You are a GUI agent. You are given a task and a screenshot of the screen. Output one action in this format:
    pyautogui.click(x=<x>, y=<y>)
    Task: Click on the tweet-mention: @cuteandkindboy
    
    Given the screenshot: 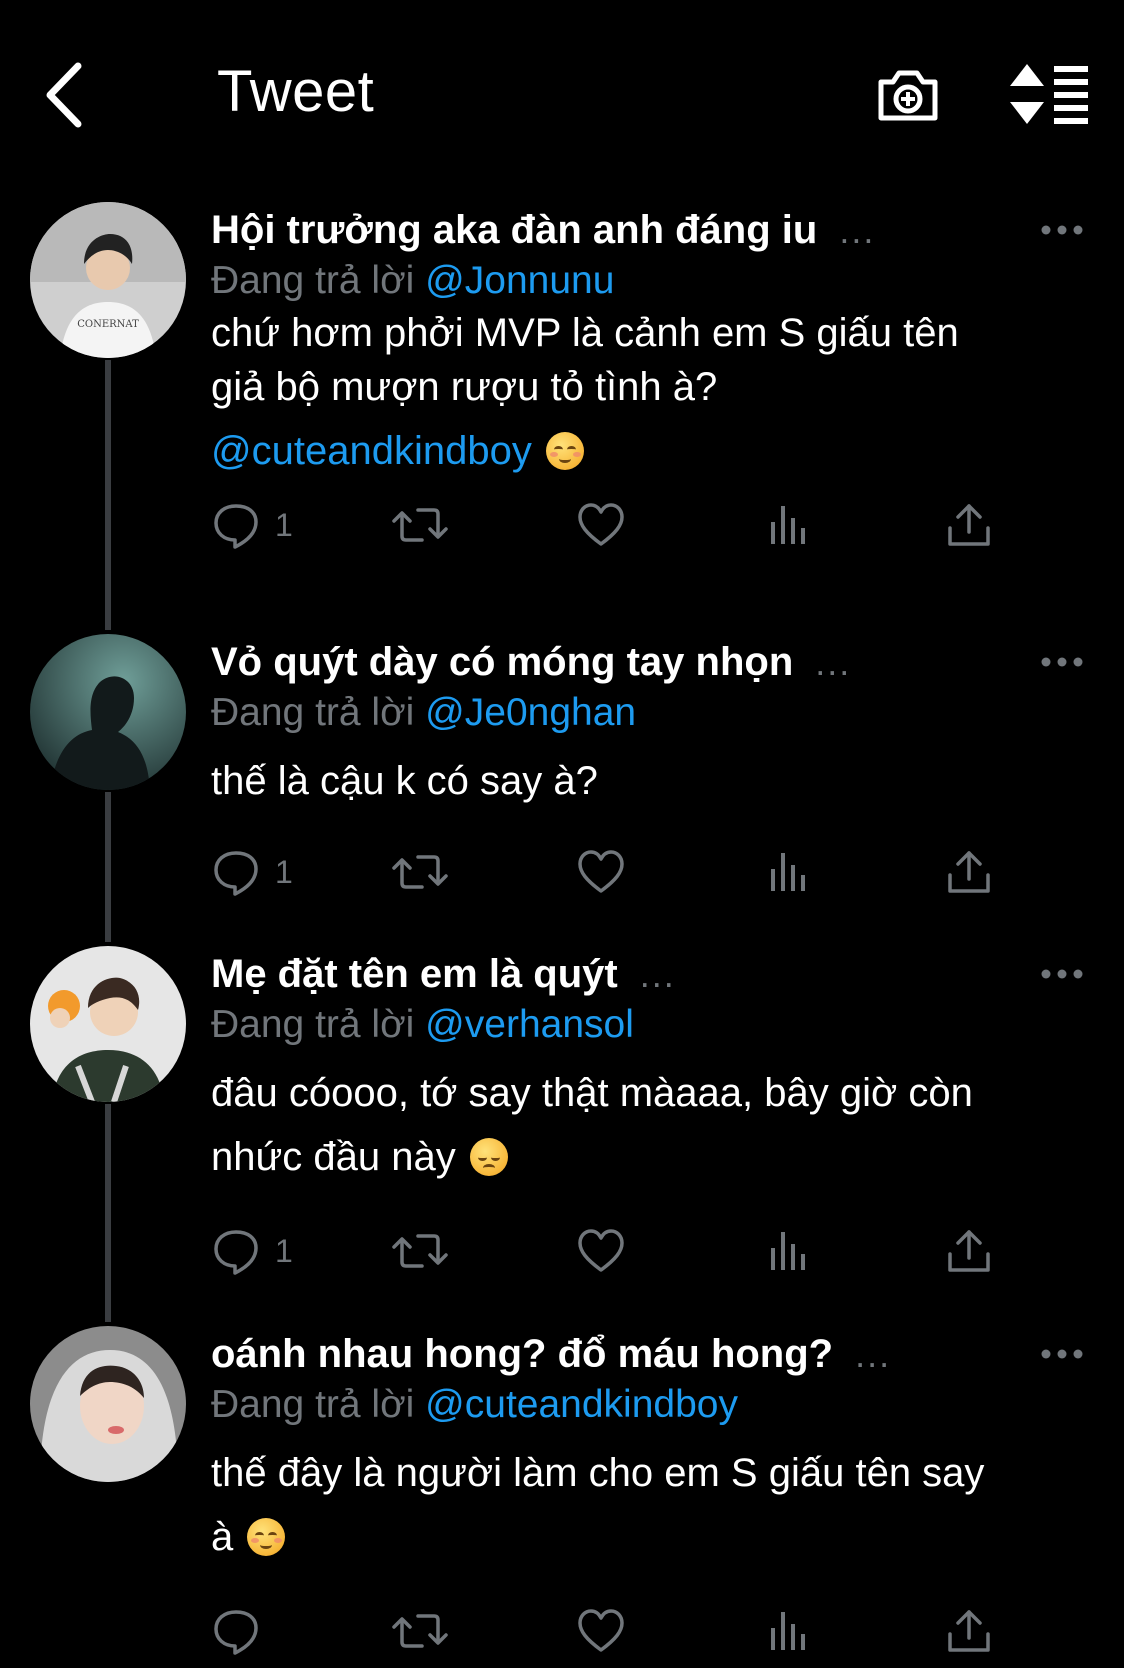 What is the action you would take?
    pyautogui.click(x=371, y=451)
    